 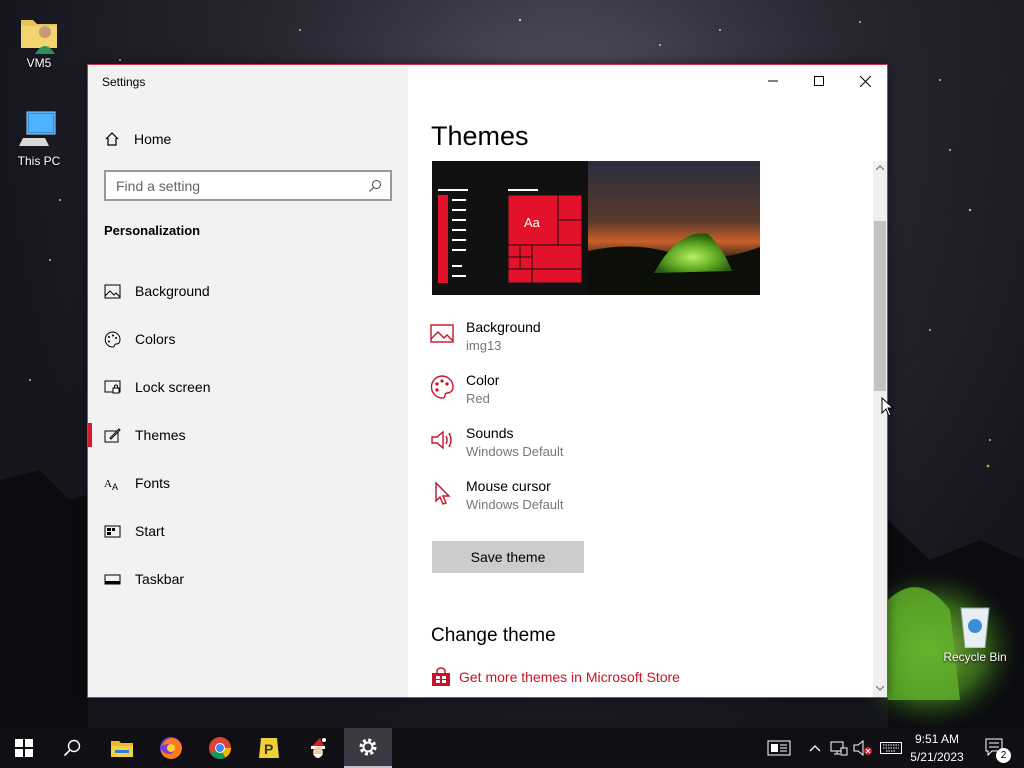 I want to click on taskbar-clock: 9:51 AM 5/21/2023, so click(x=937, y=748).